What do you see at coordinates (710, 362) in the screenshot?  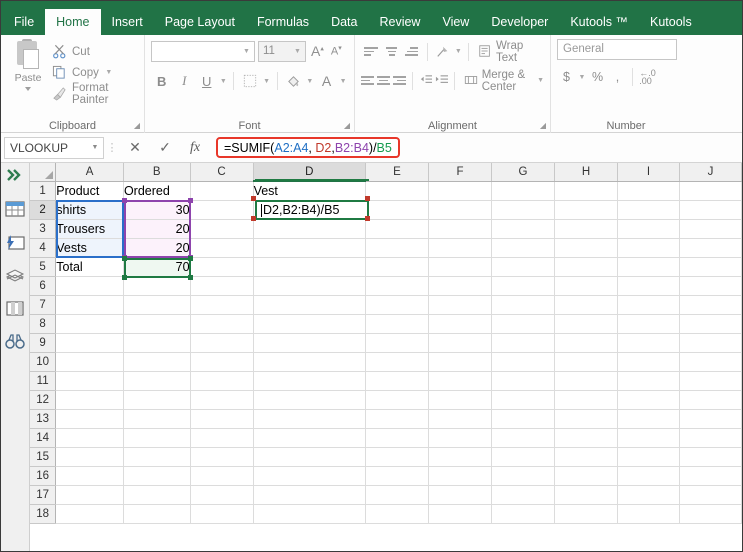 I see `cell-J10` at bounding box center [710, 362].